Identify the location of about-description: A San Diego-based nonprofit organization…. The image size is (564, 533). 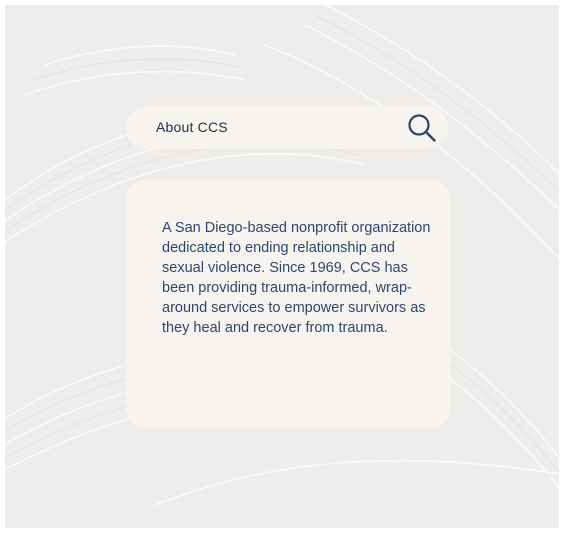
(296, 278).